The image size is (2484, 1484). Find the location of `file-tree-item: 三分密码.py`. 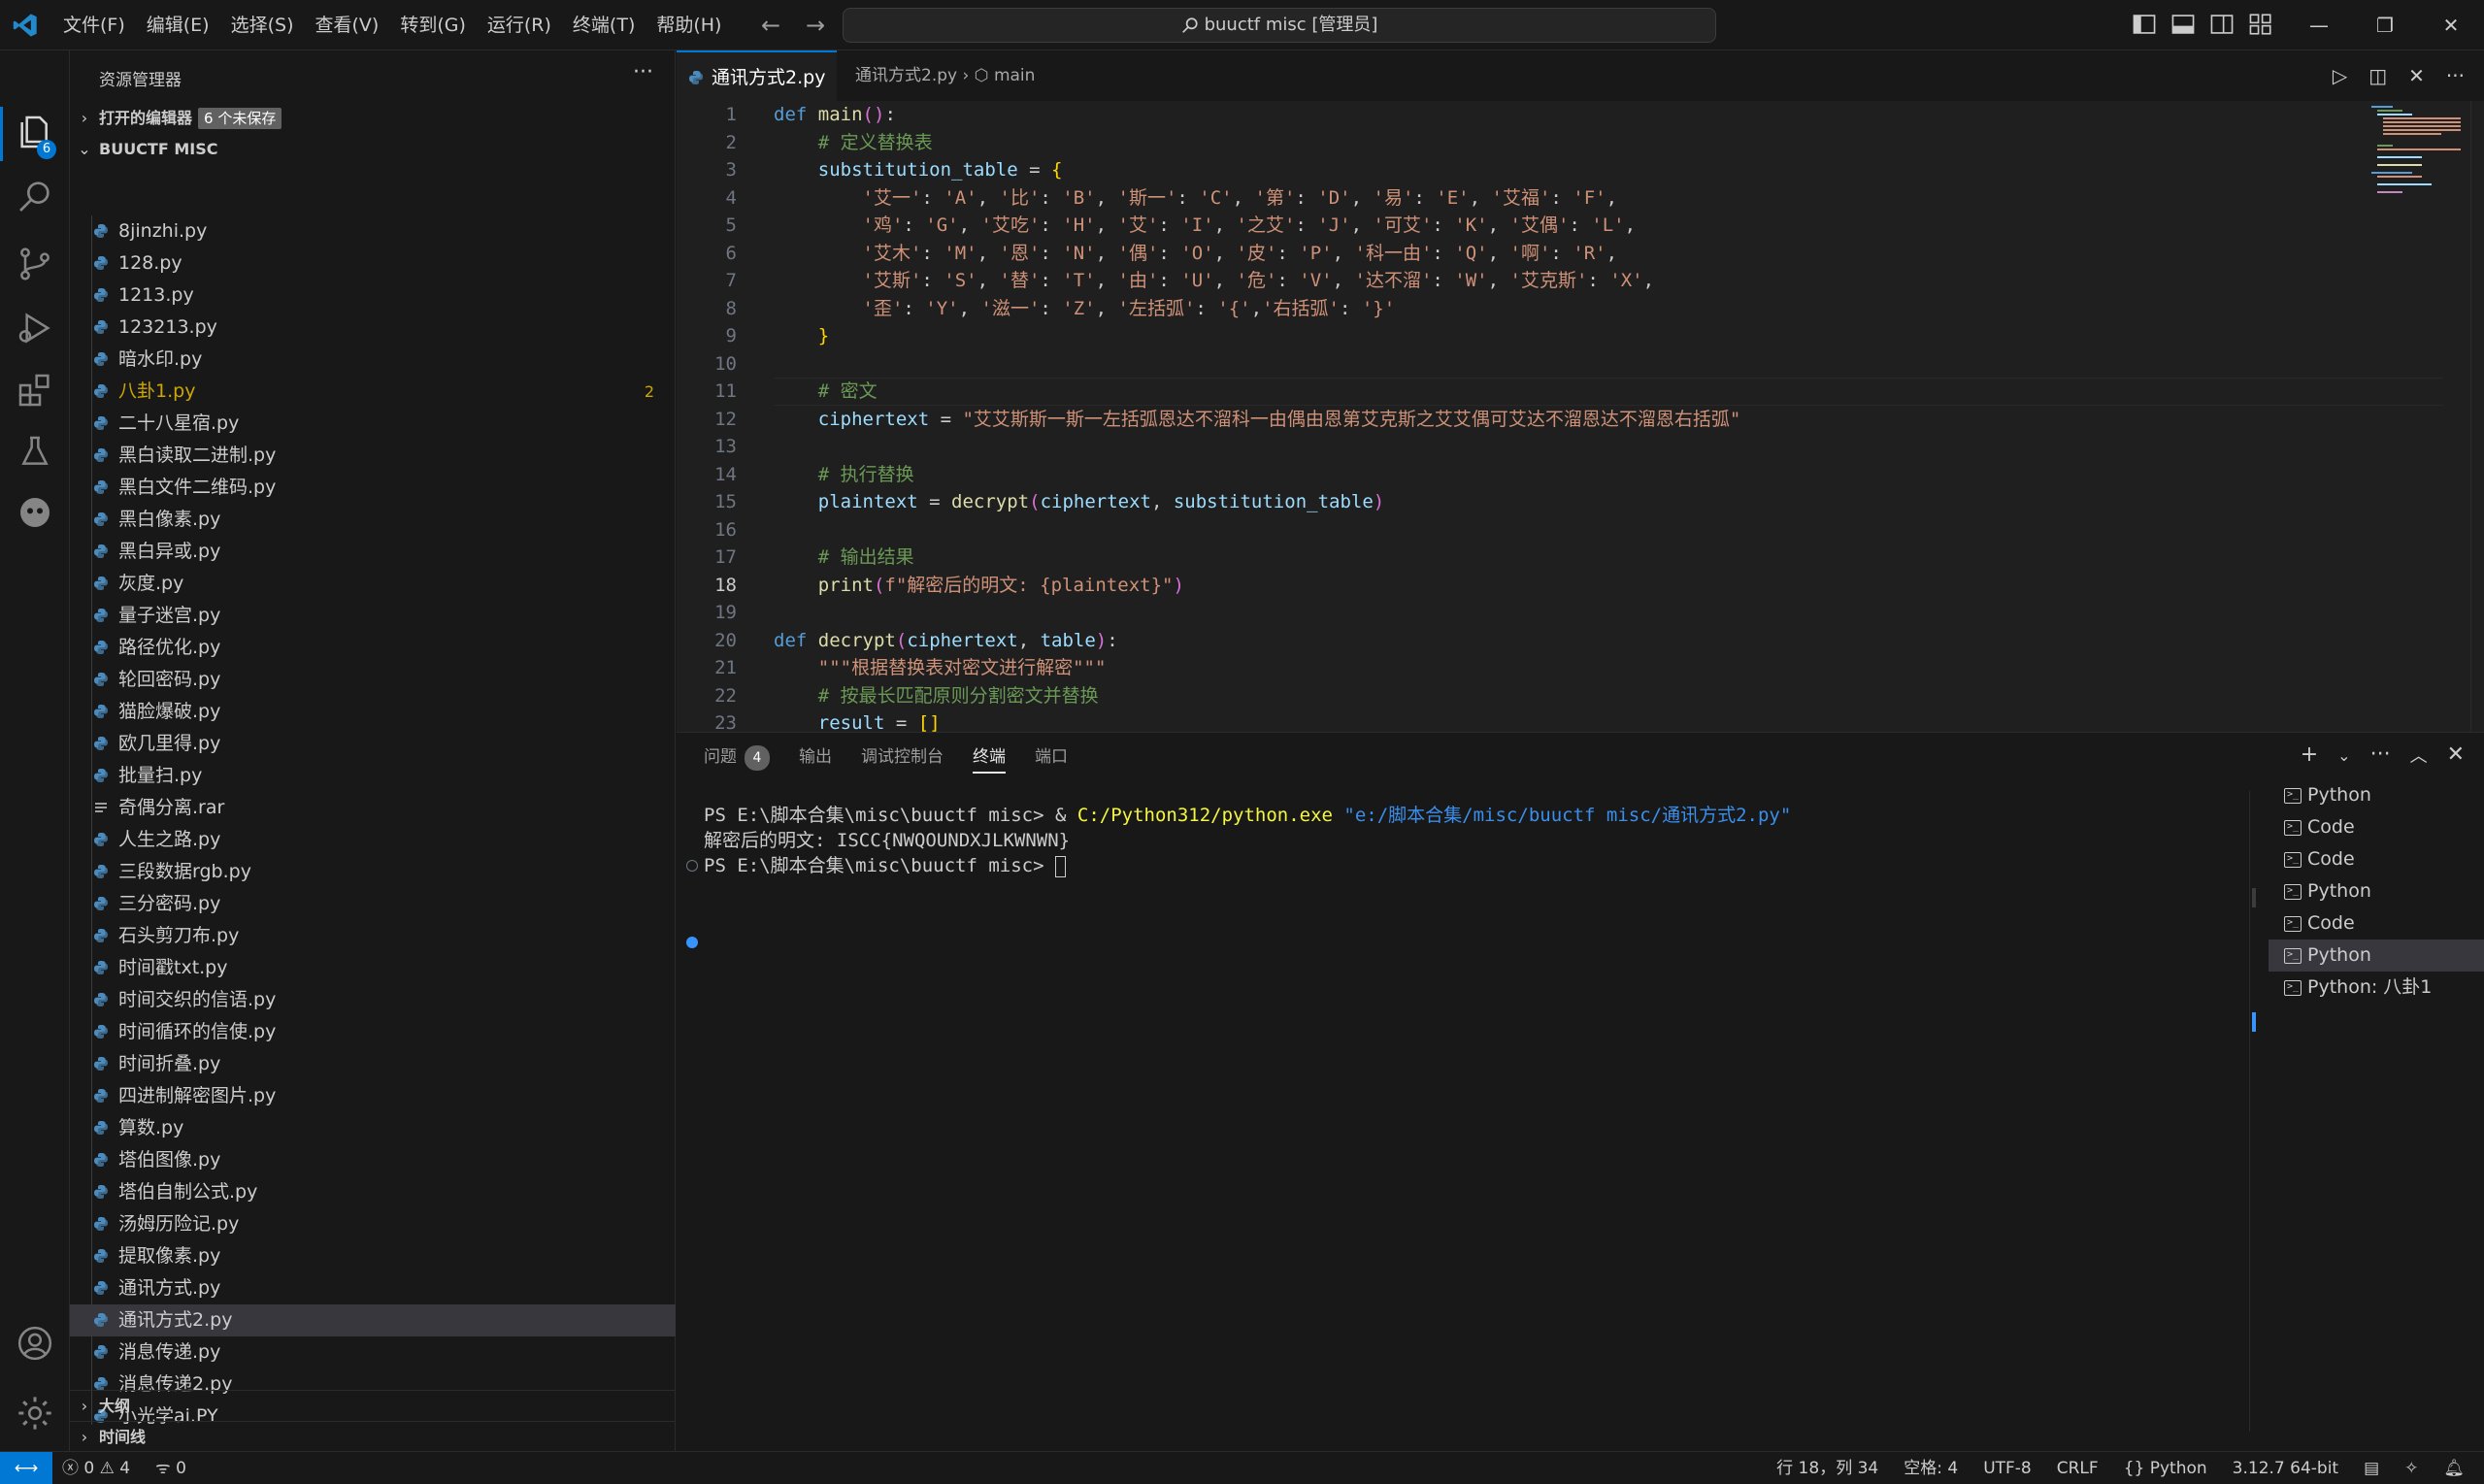

file-tree-item: 三分密码.py is located at coordinates (373, 904).